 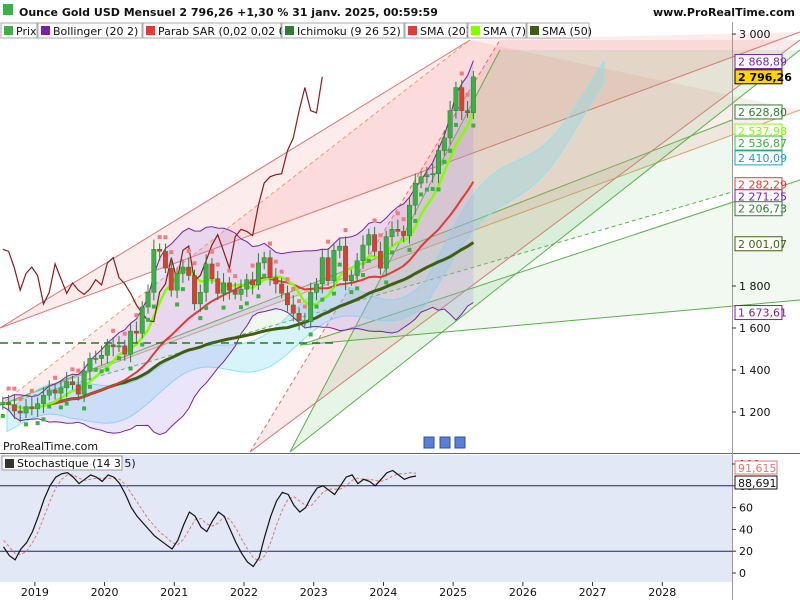 What do you see at coordinates (105, 592) in the screenshot?
I see `x-tick-label: 2020` at bounding box center [105, 592].